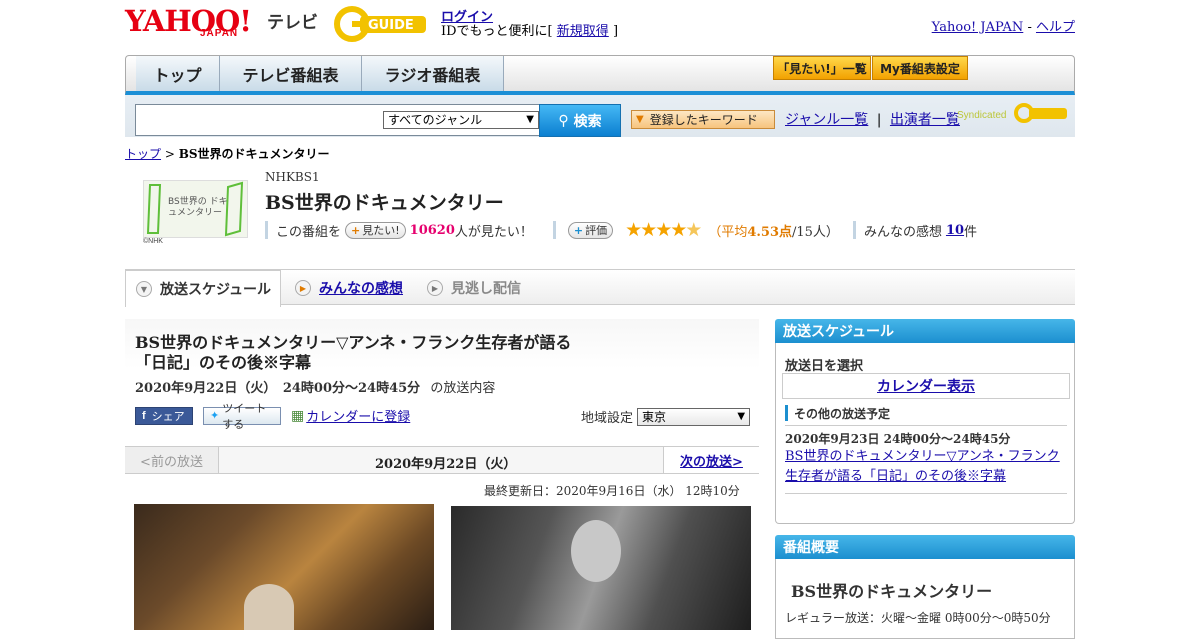 The image size is (1200, 639). Describe the element at coordinates (563, 120) in the screenshot. I see `search-icon: ⚲` at that location.